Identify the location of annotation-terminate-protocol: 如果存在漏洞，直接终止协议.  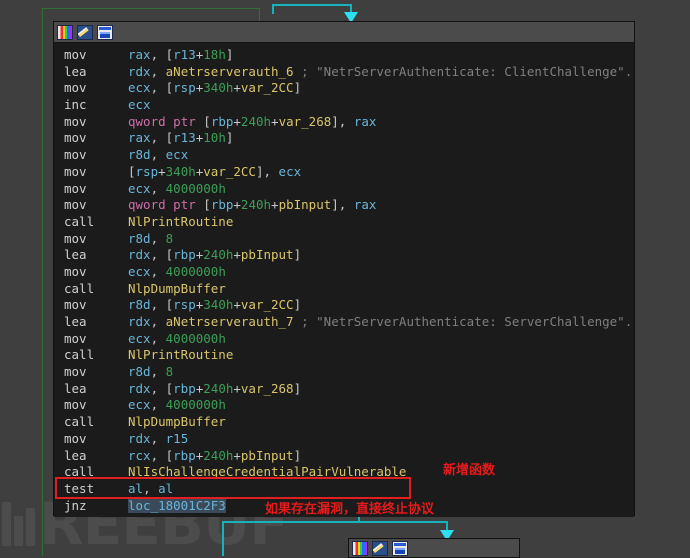
(350, 509).